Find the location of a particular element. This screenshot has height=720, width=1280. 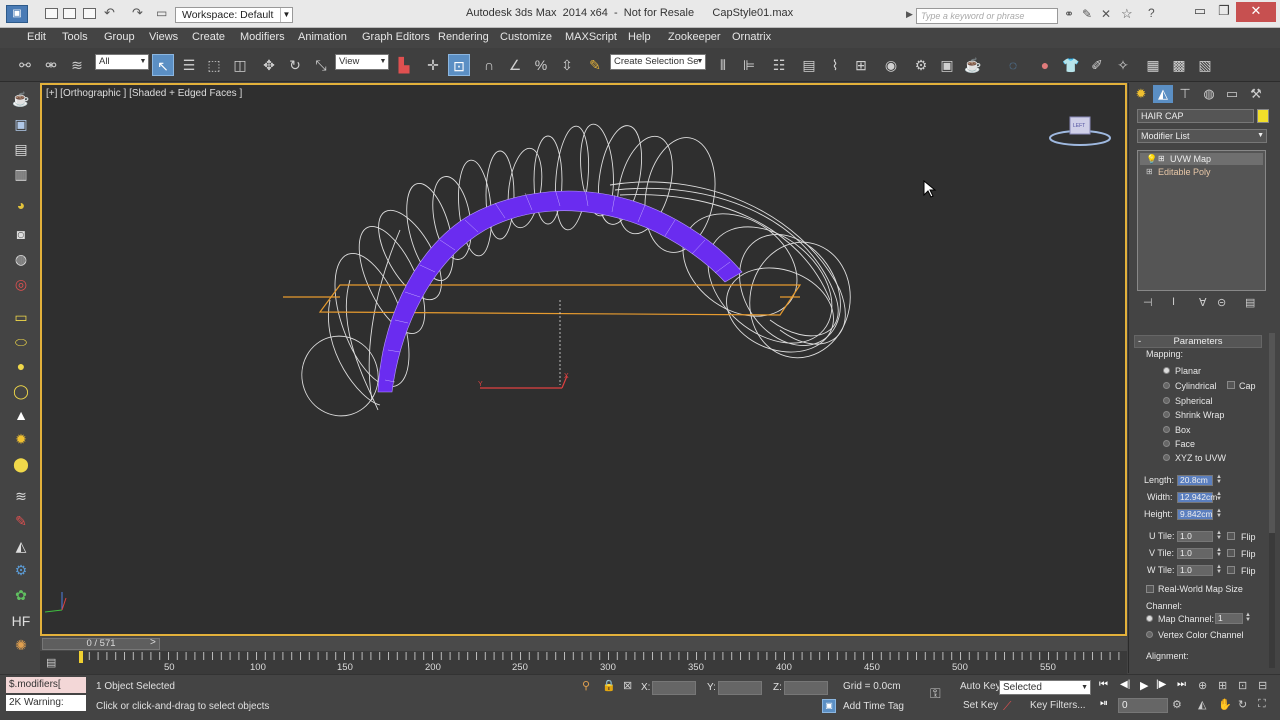

time-configuration-icon: ⚙ is located at coordinates (1177, 704).